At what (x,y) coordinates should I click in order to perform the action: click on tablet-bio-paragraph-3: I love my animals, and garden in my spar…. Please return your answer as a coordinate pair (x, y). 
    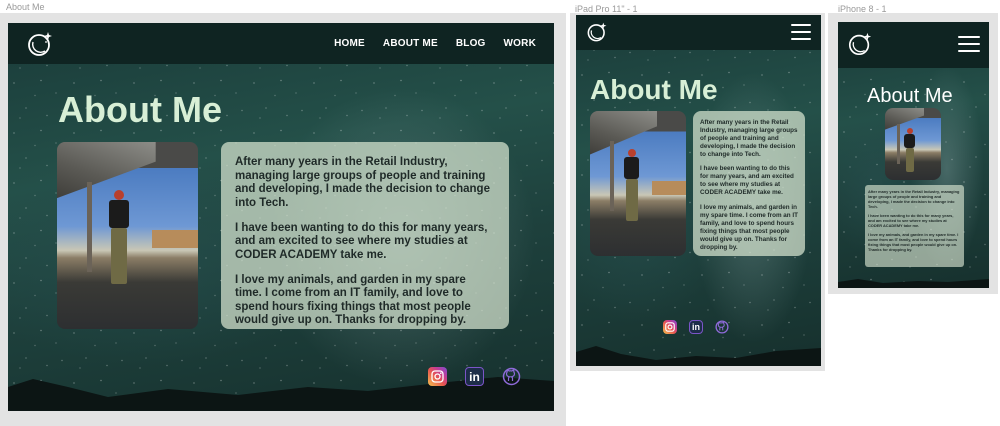
    Looking at the image, I should click on (749, 227).